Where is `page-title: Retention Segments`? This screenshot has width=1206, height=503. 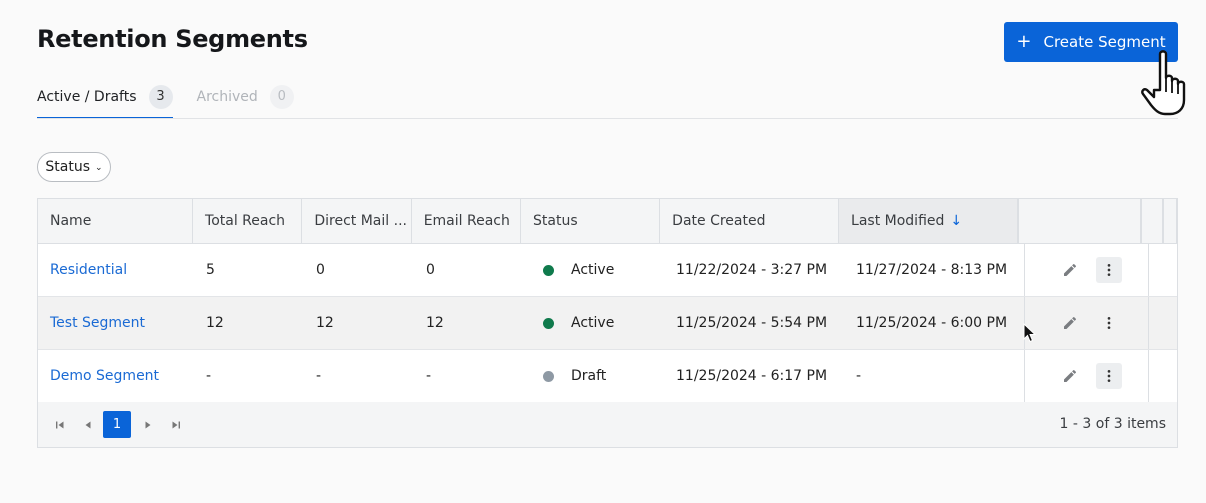 page-title: Retention Segments is located at coordinates (172, 39).